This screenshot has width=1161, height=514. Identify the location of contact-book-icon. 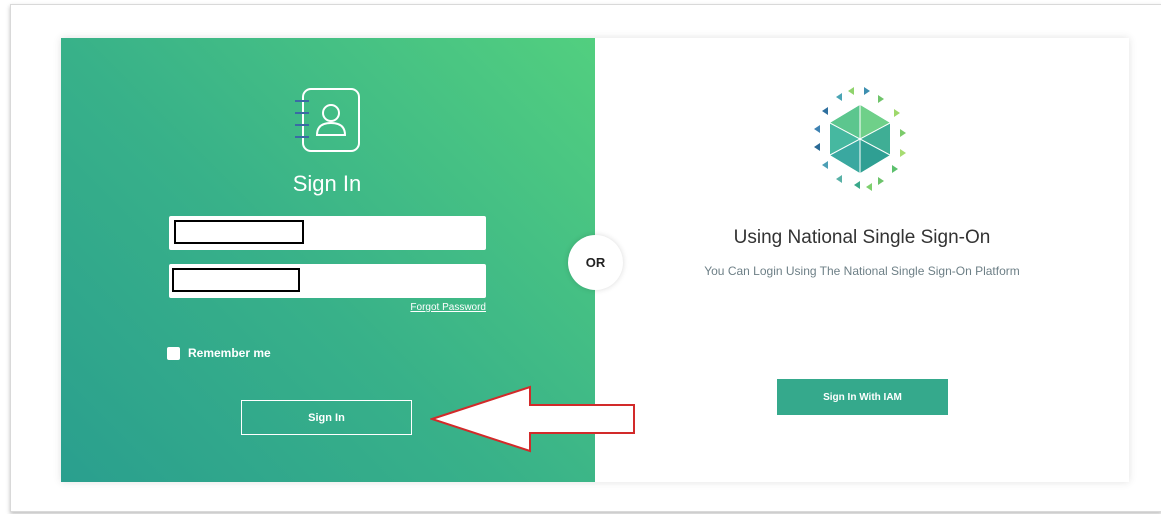
(327, 120).